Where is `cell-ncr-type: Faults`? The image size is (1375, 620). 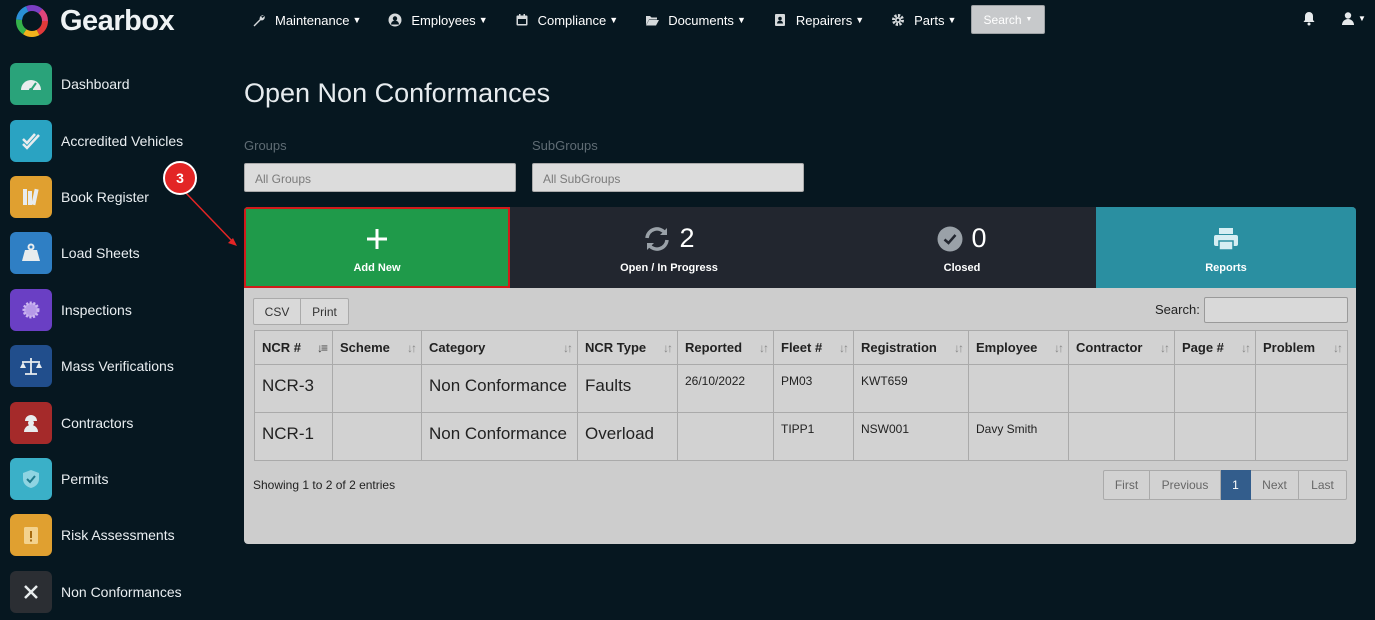 cell-ncr-type: Faults is located at coordinates (627, 388).